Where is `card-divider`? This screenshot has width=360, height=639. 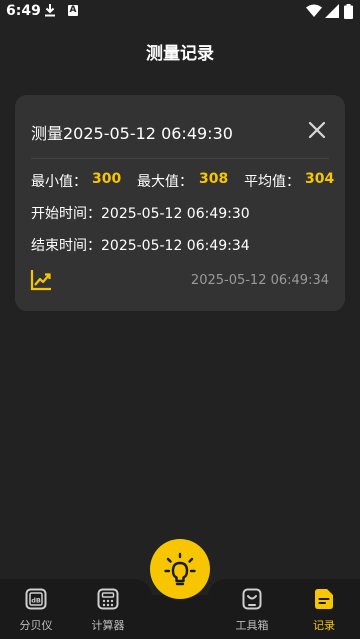 card-divider is located at coordinates (180, 158).